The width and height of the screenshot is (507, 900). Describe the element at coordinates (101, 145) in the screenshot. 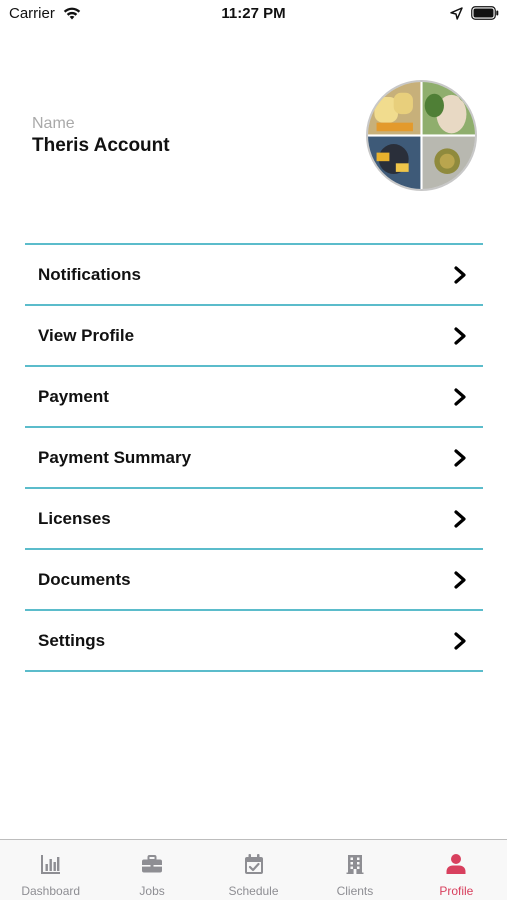

I see `account-name: Theris Account` at that location.